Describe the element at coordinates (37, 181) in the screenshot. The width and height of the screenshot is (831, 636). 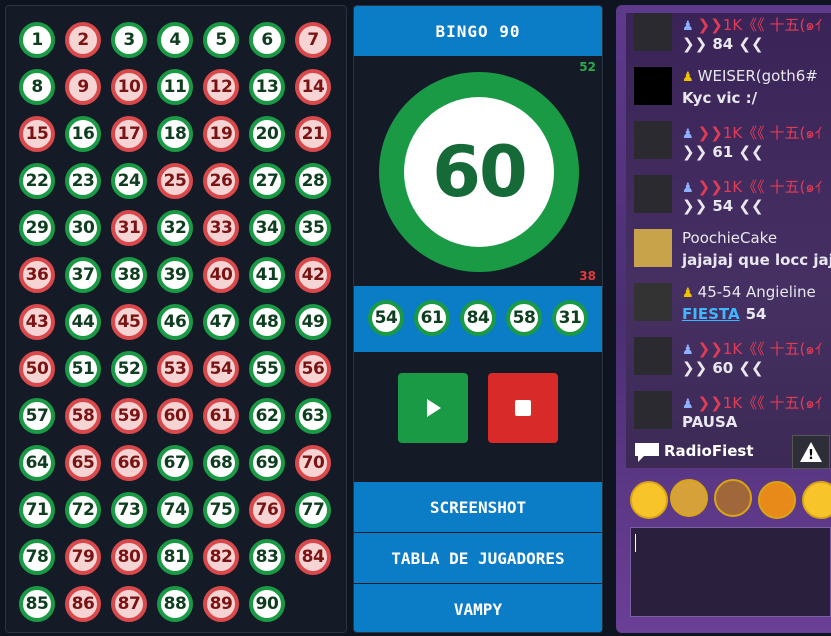
I see `board-ball: 22` at that location.